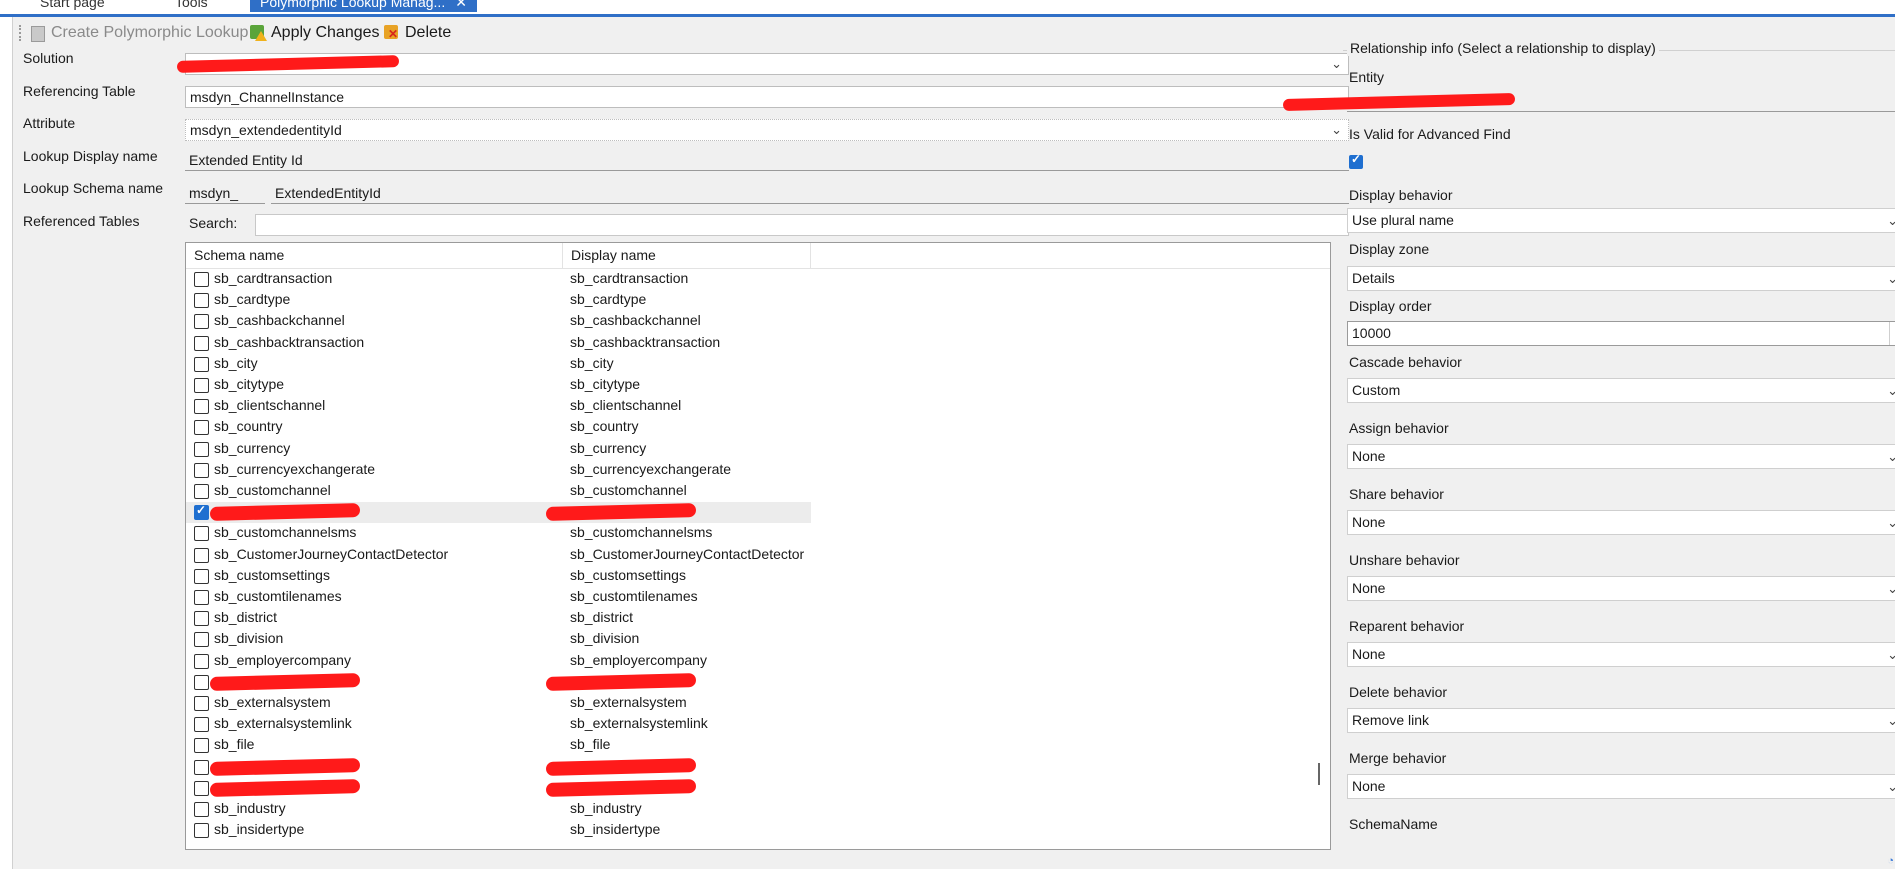  I want to click on delete-button: Delete, so click(417, 33).